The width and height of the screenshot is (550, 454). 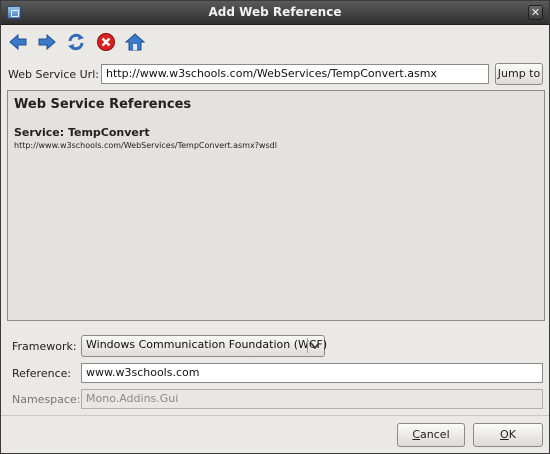 I want to click on cancel-button: Cancel, so click(x=431, y=435).